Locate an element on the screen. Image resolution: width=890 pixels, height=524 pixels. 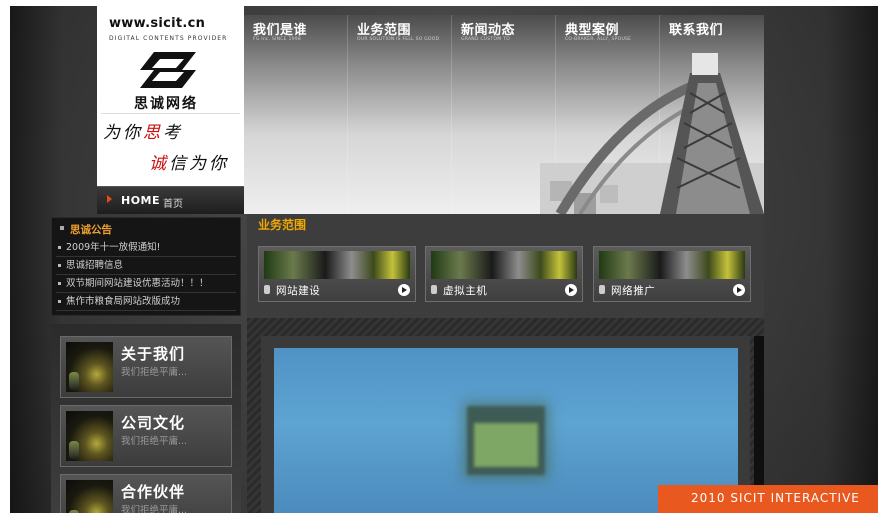
feature-title: 合作伙伴 is located at coordinates (153, 492).